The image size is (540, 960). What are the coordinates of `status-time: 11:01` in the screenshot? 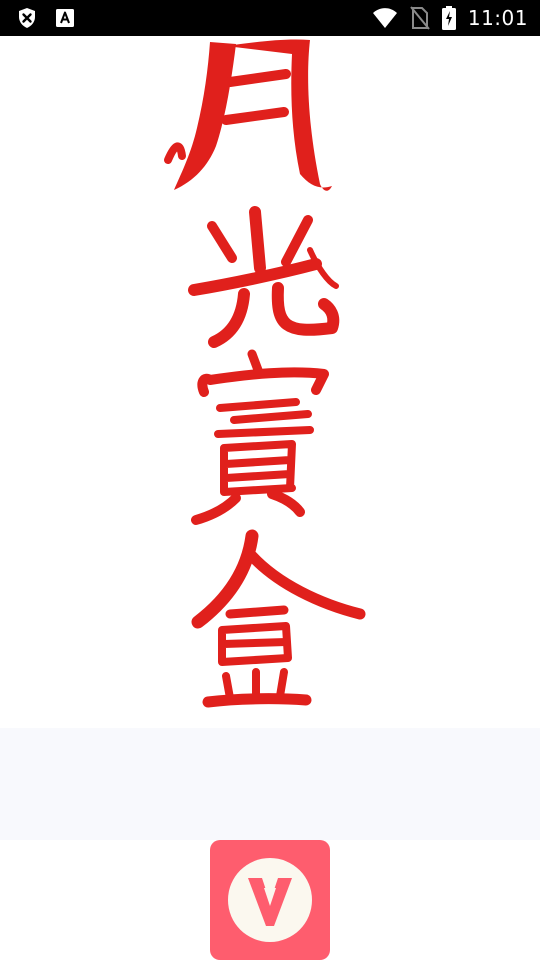 It's located at (497, 18).